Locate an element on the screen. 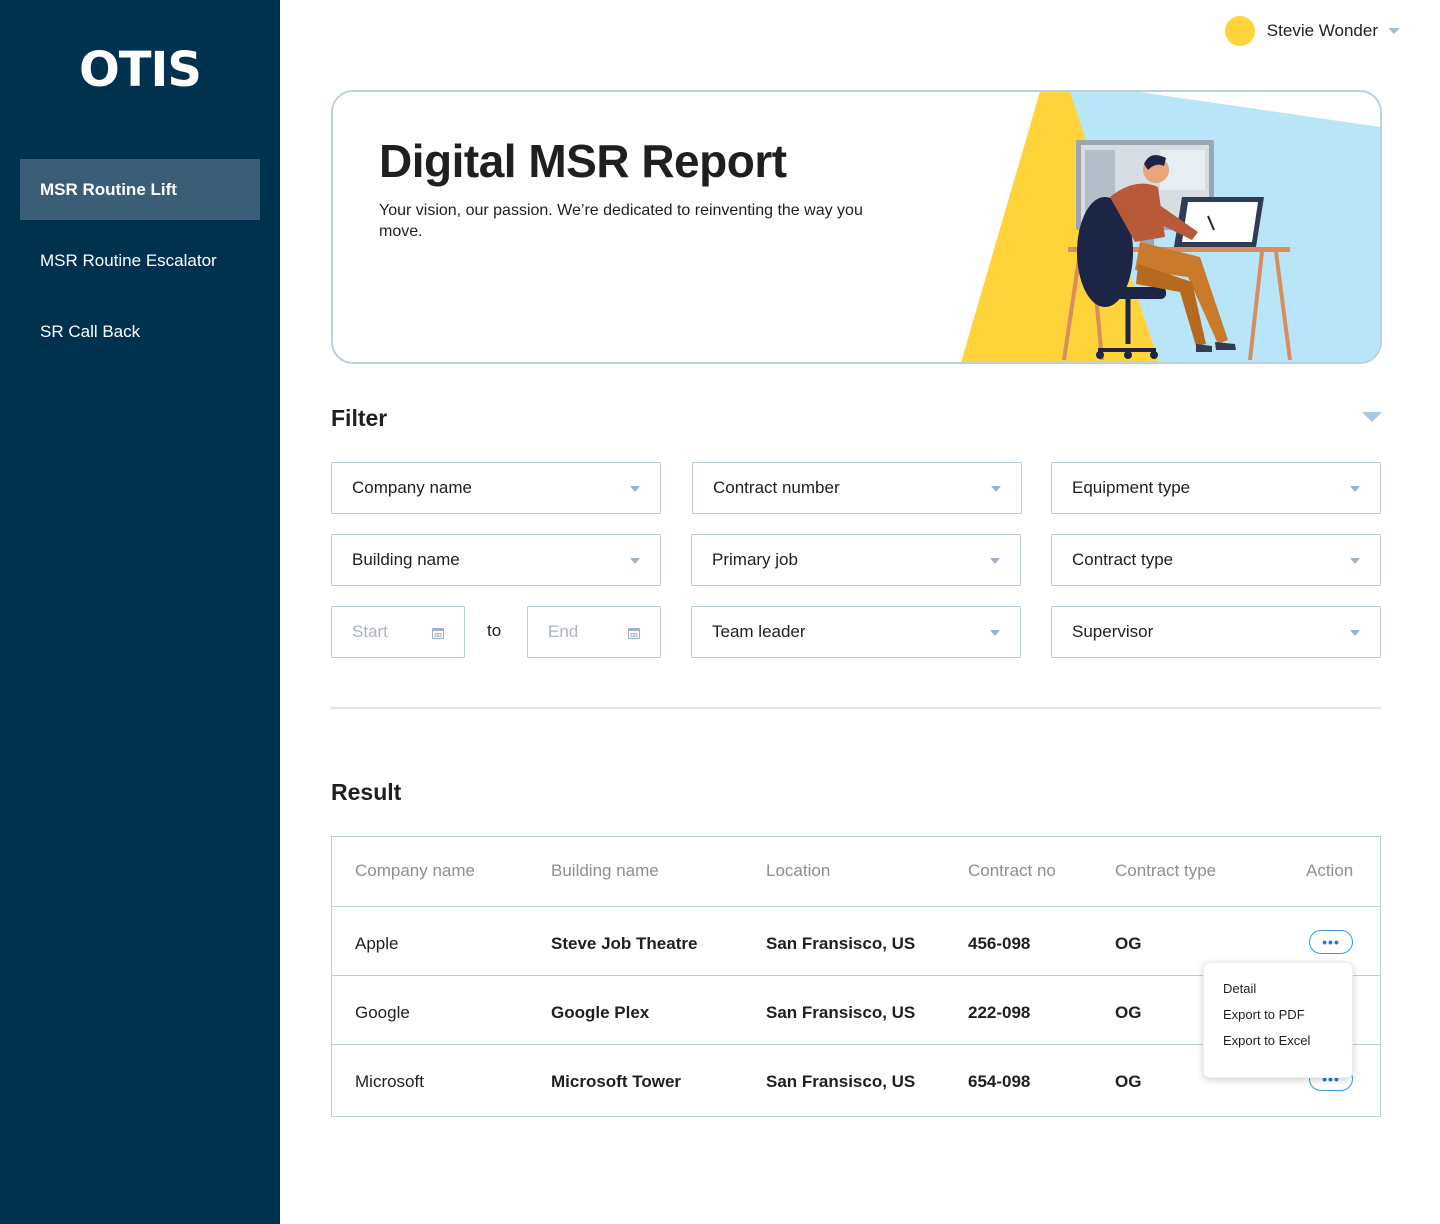 The image size is (1440, 1224). otis-logo: OTIS is located at coordinates (140, 70).